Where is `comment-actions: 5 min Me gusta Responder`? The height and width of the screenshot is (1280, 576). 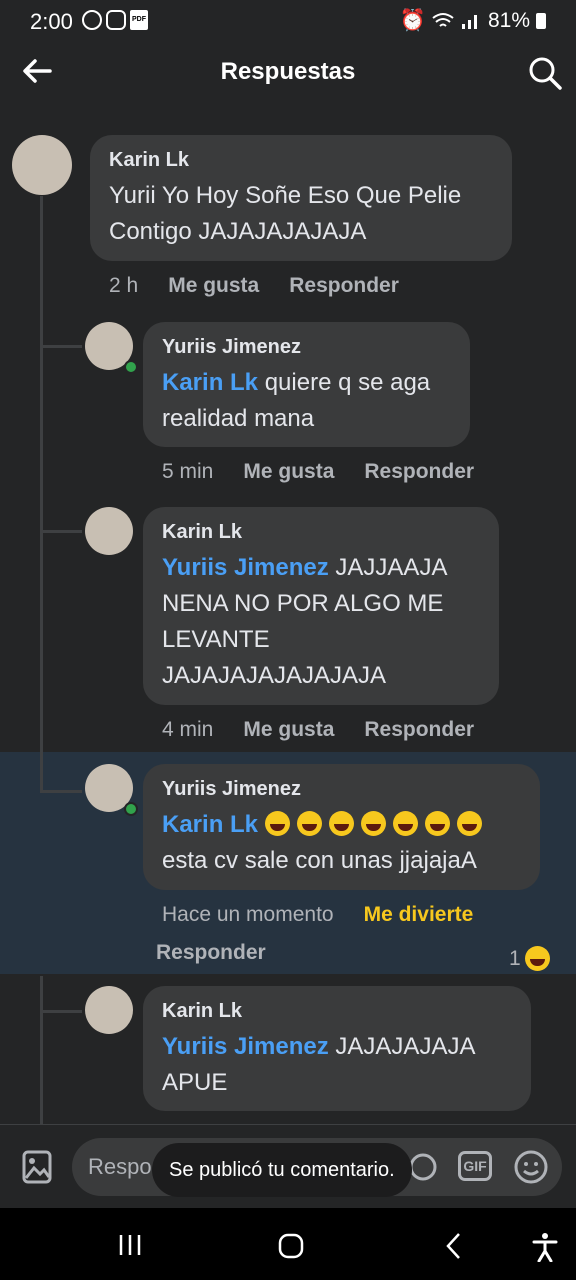
comment-actions: 5 min Me gusta Responder is located at coordinates (318, 472).